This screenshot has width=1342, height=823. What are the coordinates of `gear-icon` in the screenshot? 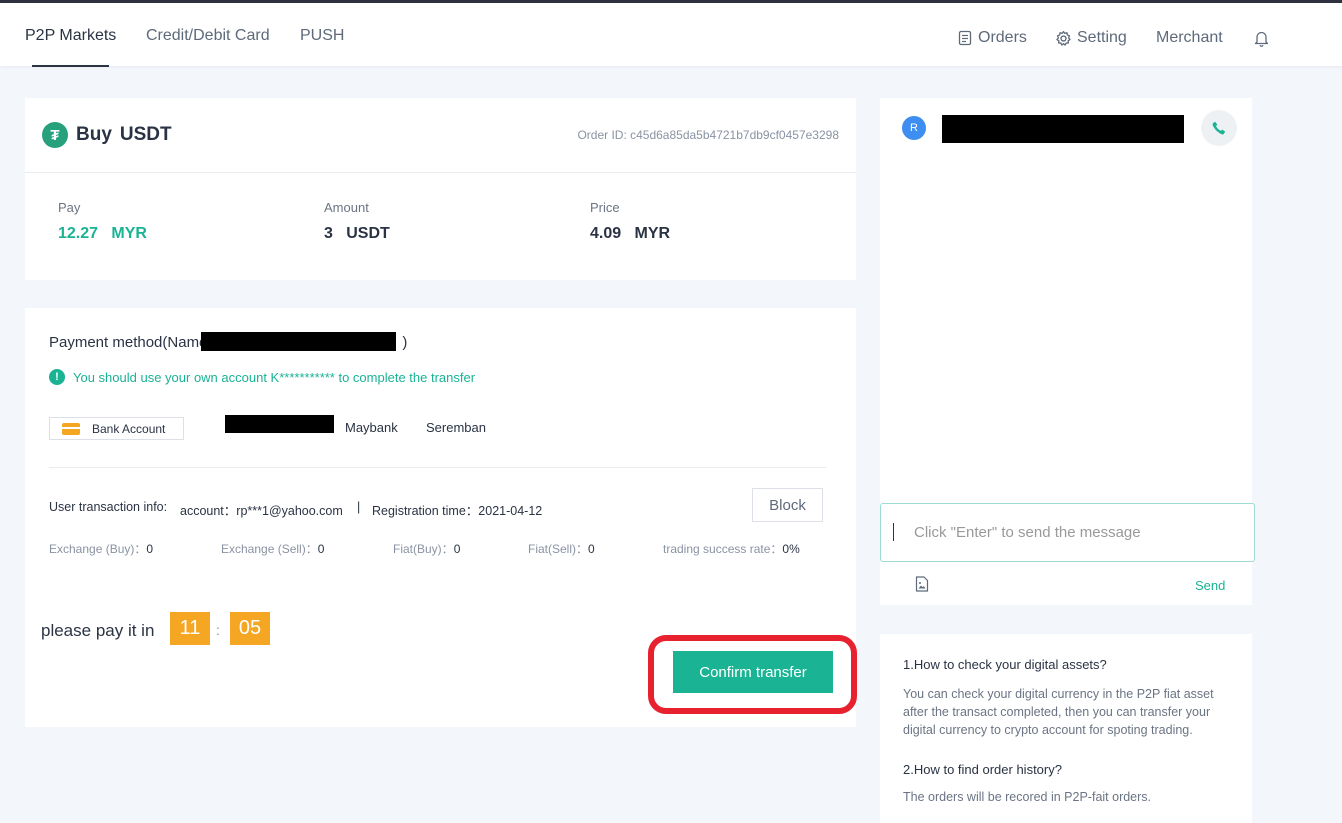 It's located at (1063, 38).